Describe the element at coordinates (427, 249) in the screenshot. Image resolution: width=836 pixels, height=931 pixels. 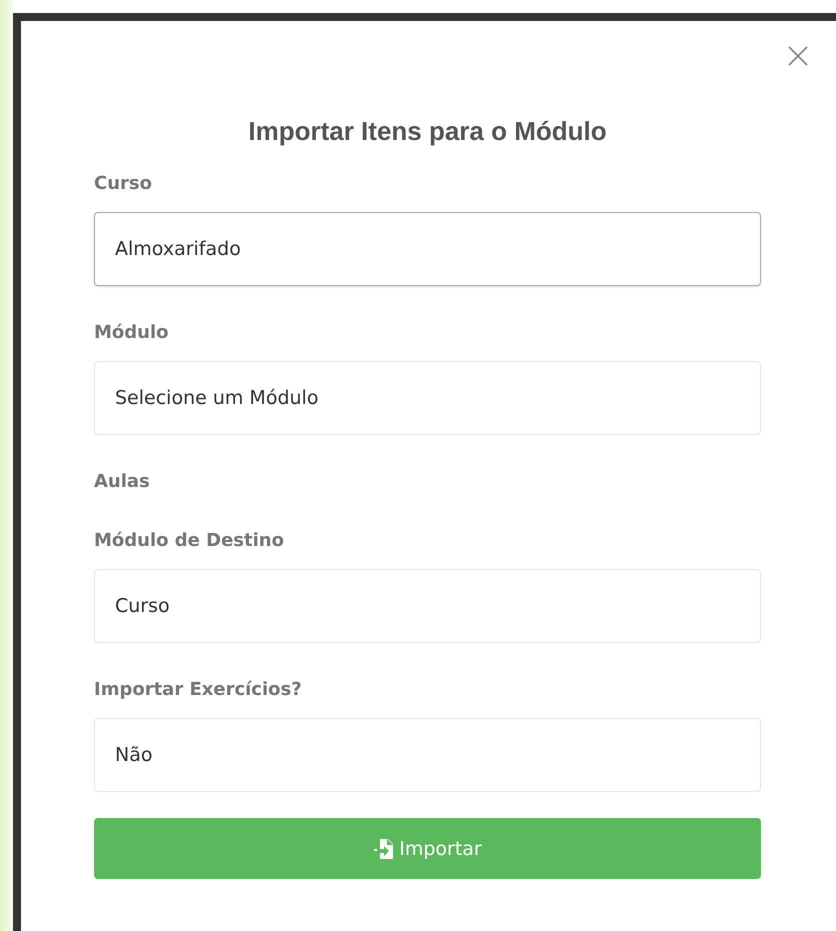
I see `select-field: Almoxarifado` at that location.